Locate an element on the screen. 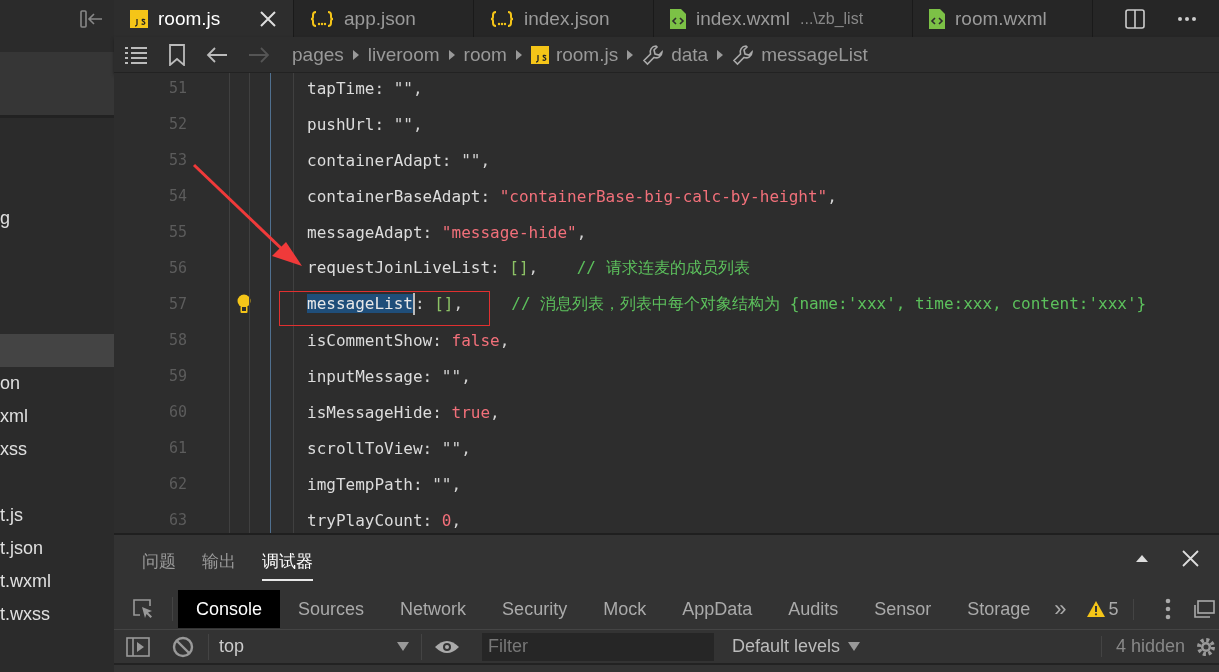 This screenshot has width=1219, height=672. maximize-panel-icon is located at coordinates (1142, 558).